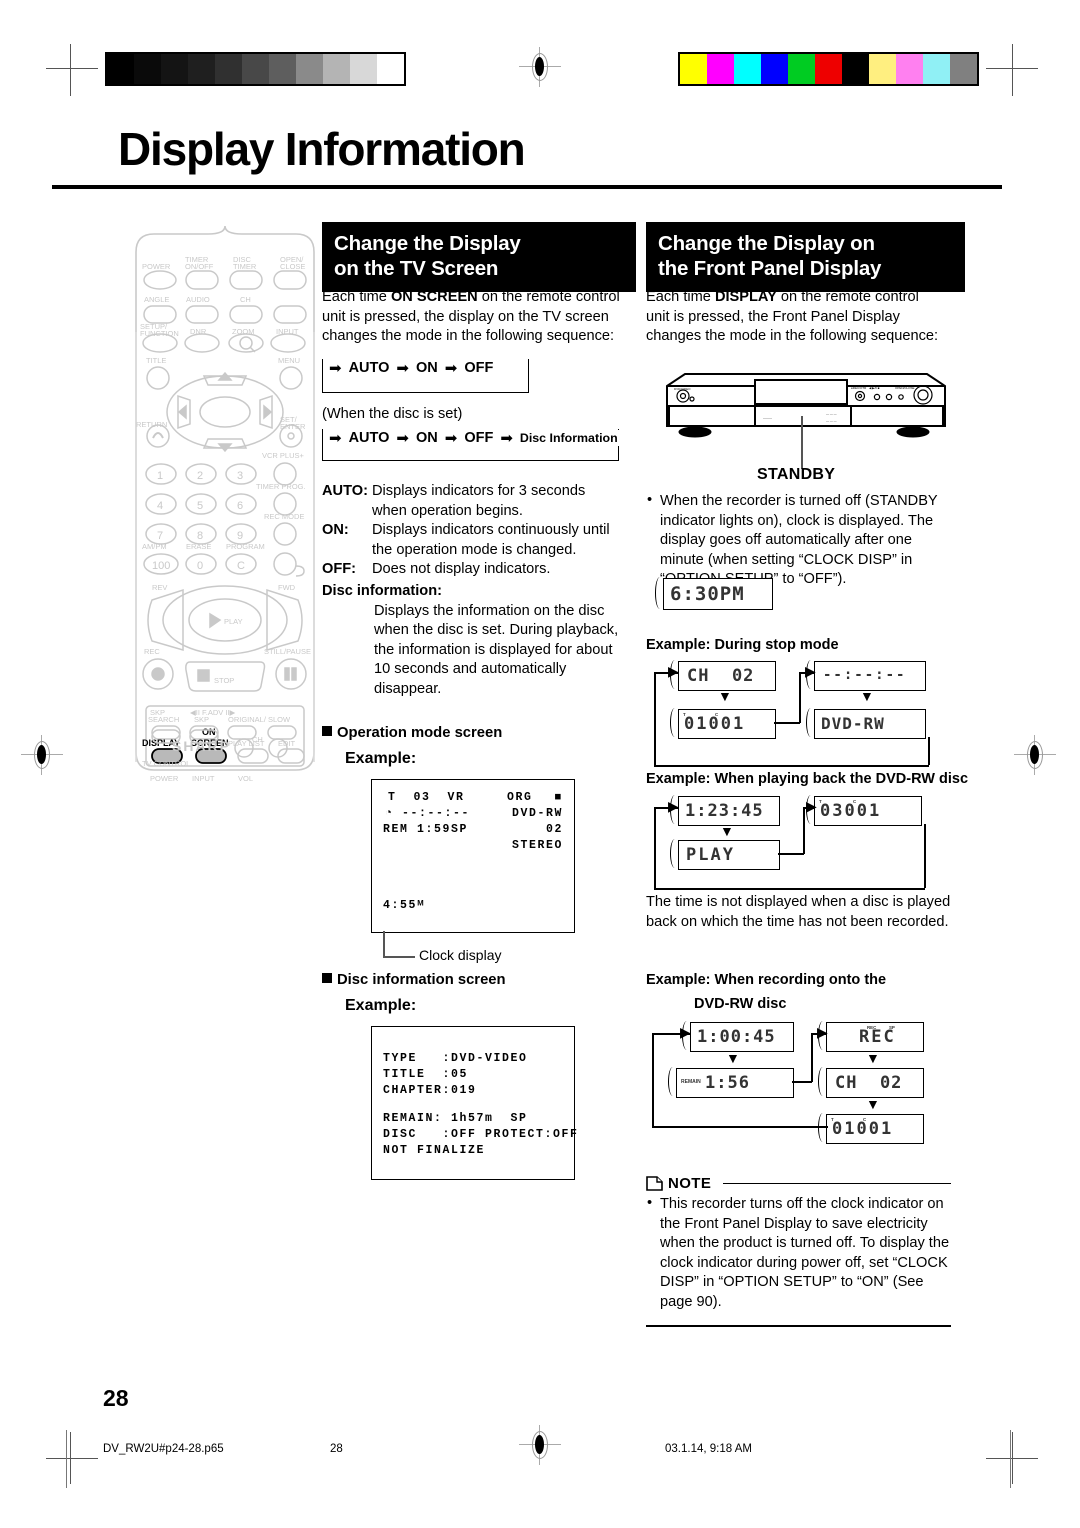 This screenshot has width=1080, height=1528. Describe the element at coordinates (255, 69) in the screenshot. I see `grayscale-calibration-bar` at that location.